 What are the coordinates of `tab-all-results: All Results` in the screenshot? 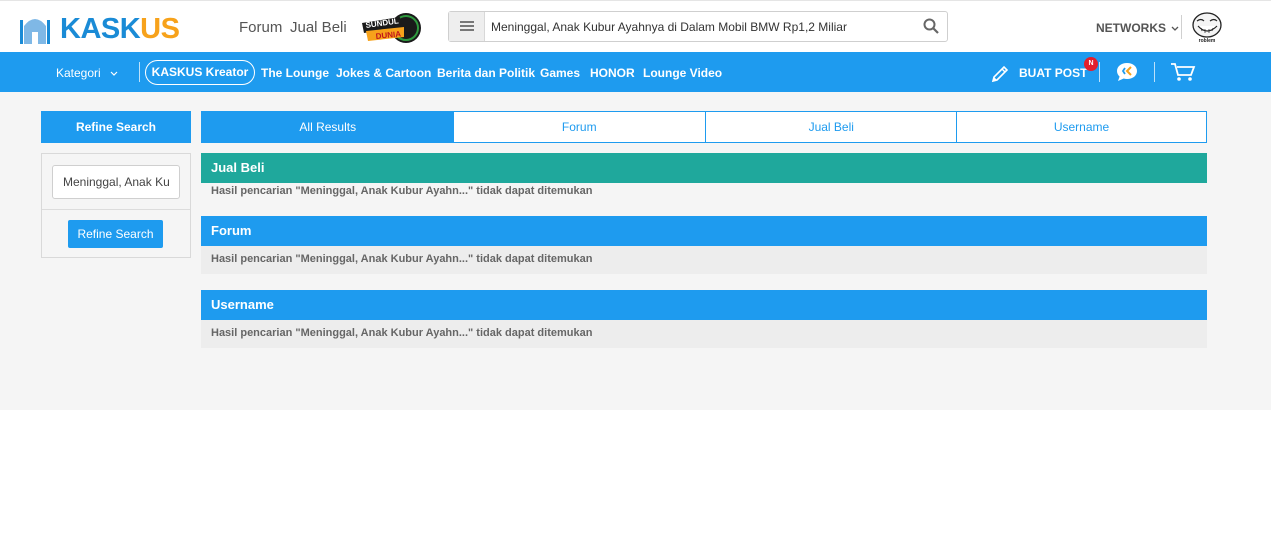 It's located at (328, 127).